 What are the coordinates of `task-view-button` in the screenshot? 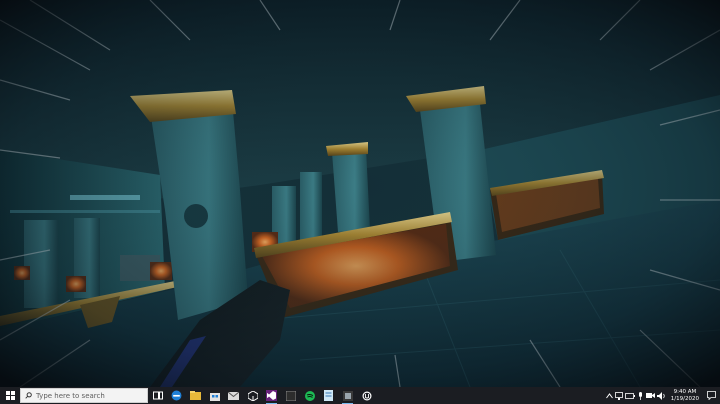 It's located at (157, 395).